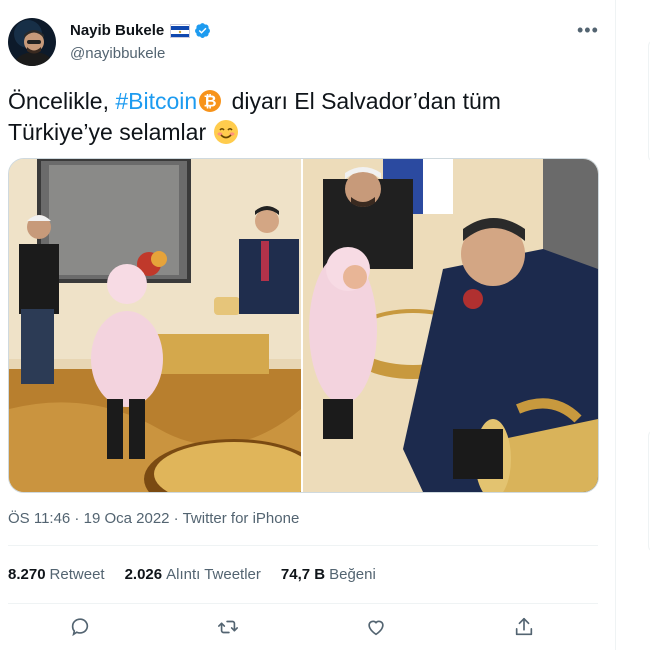 This screenshot has width=650, height=650. I want to click on el-salvador-flag-icon, so click(180, 30).